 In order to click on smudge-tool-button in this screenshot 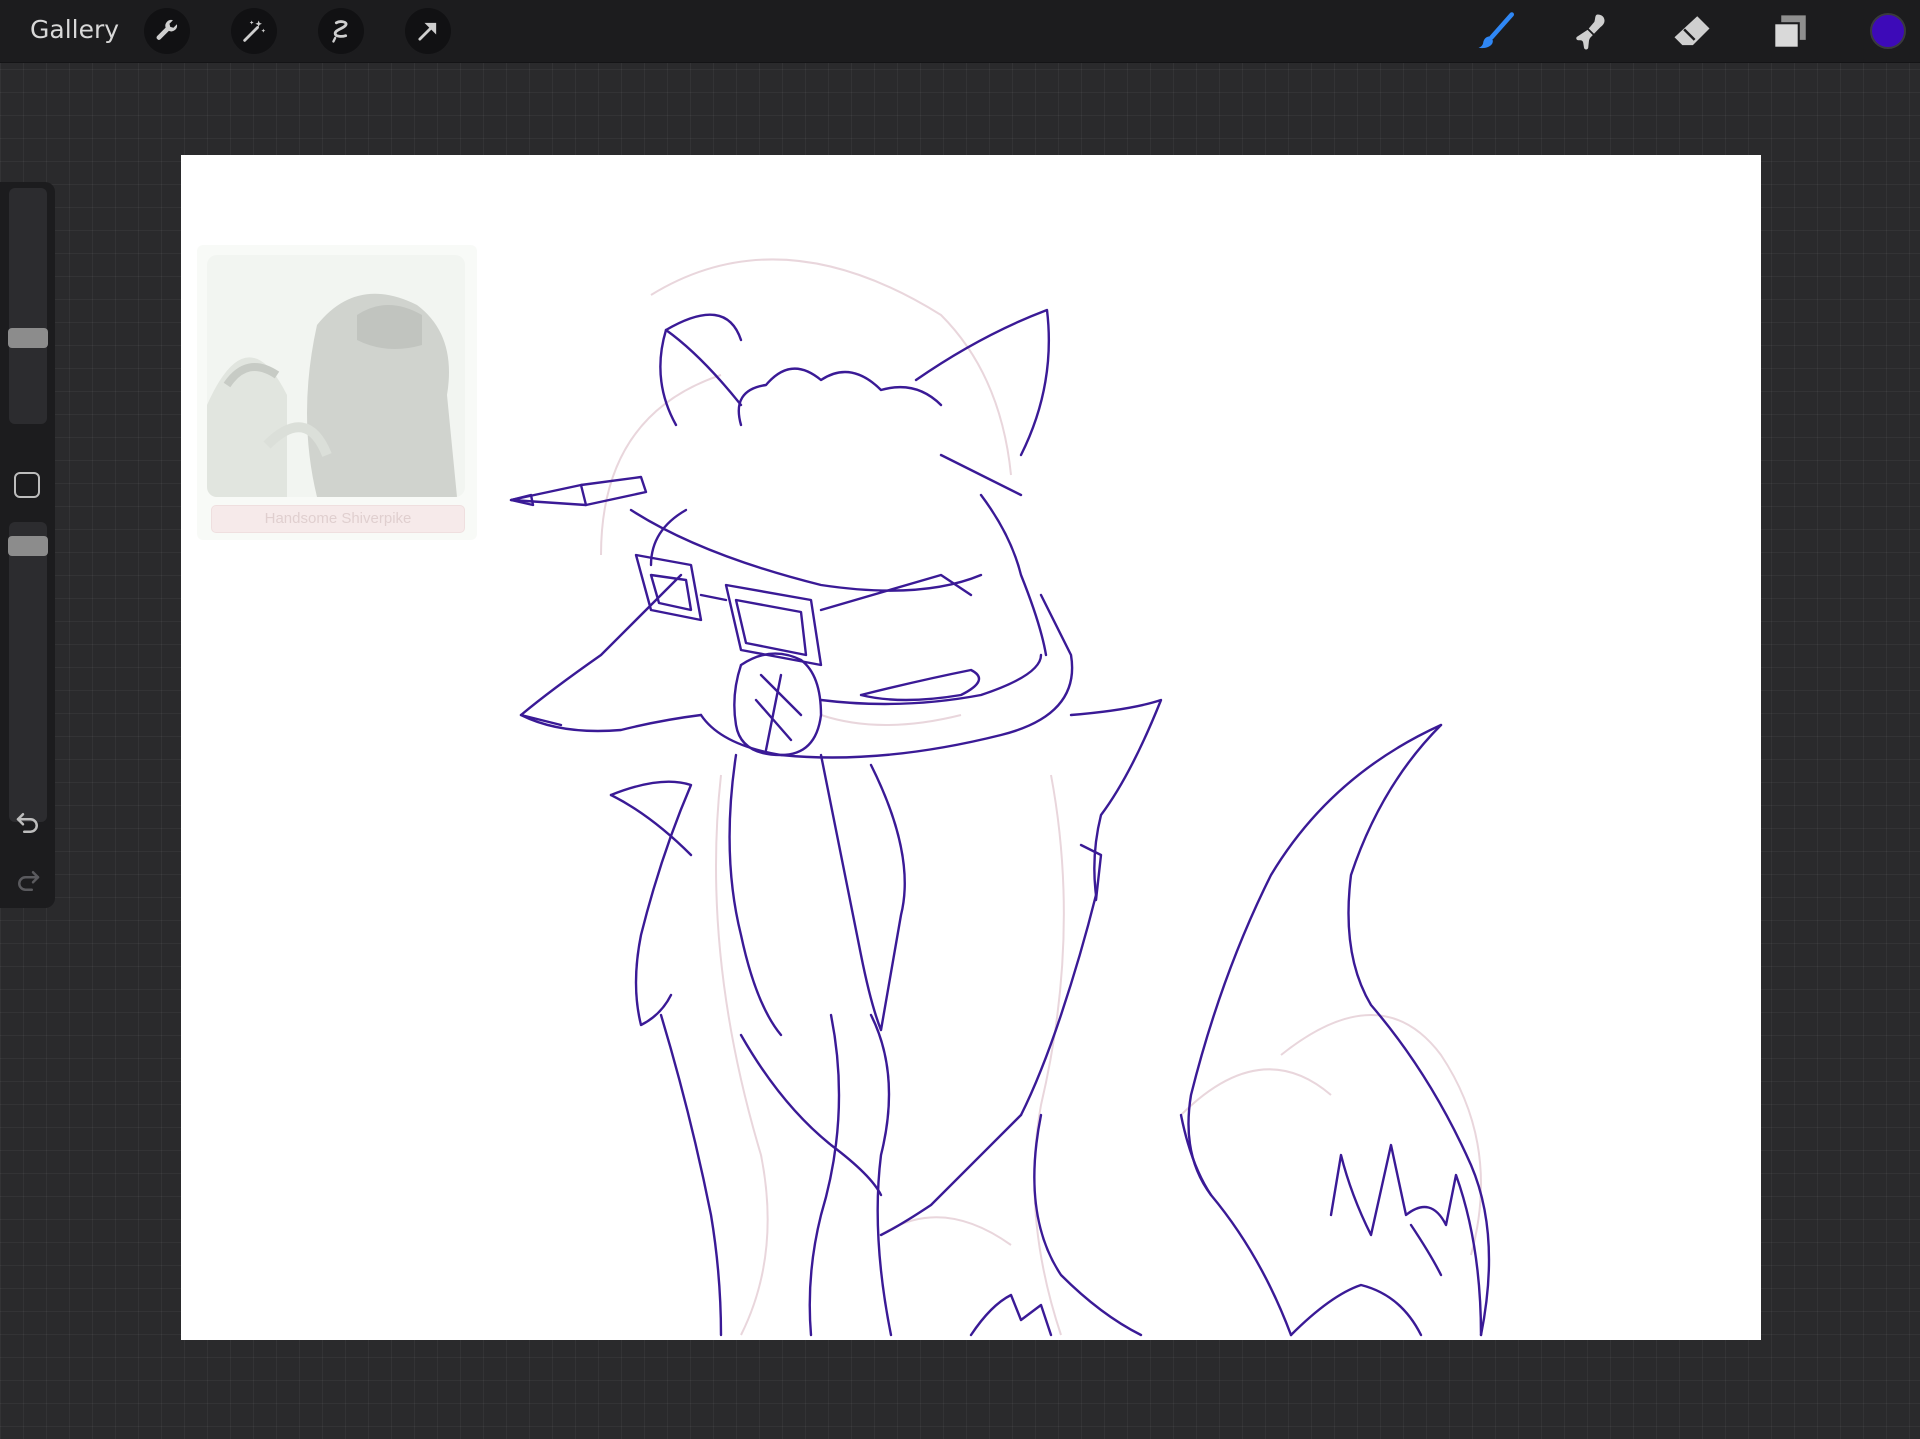, I will do `click(1594, 32)`.